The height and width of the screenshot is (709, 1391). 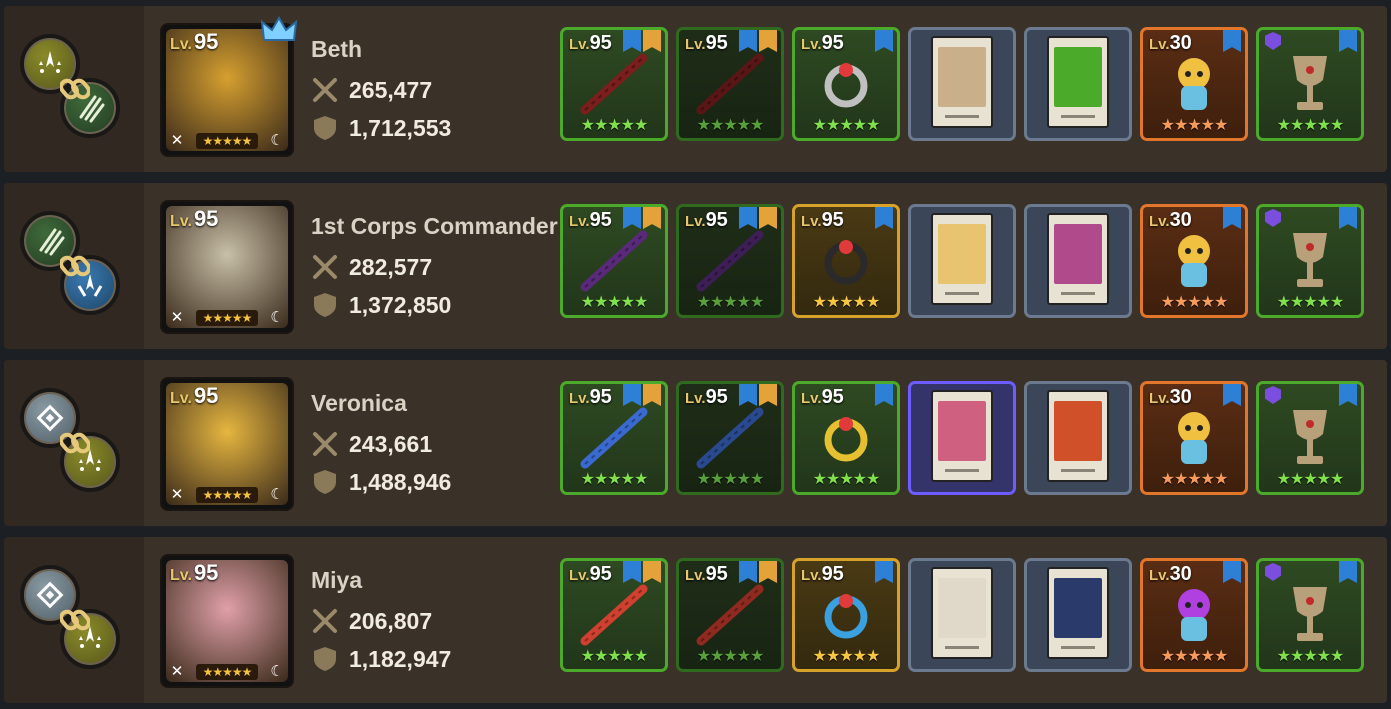 I want to click on crossed-swords-icon, so click(x=325, y=267).